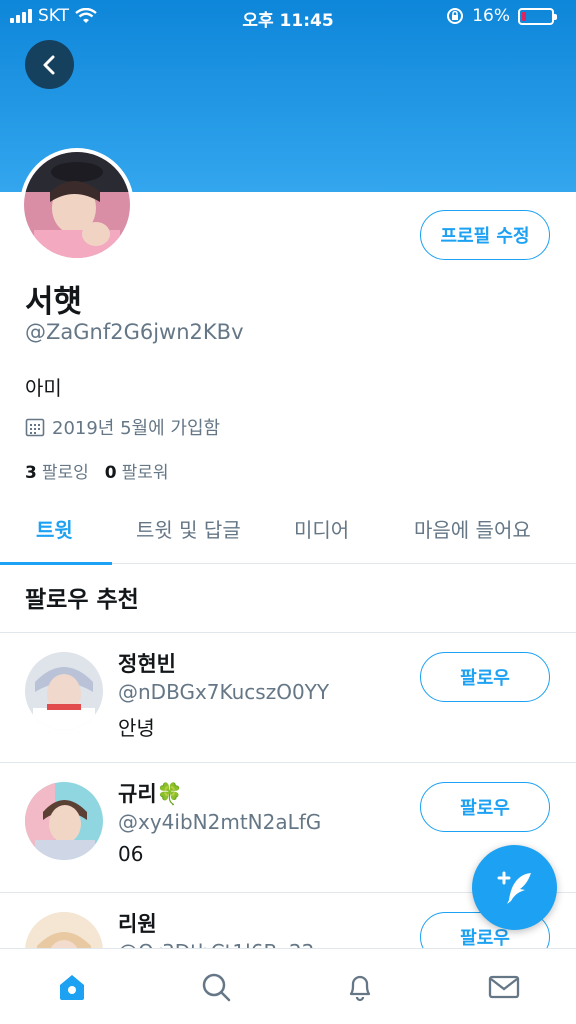 The height and width of the screenshot is (1024, 576). I want to click on back-button, so click(49, 64).